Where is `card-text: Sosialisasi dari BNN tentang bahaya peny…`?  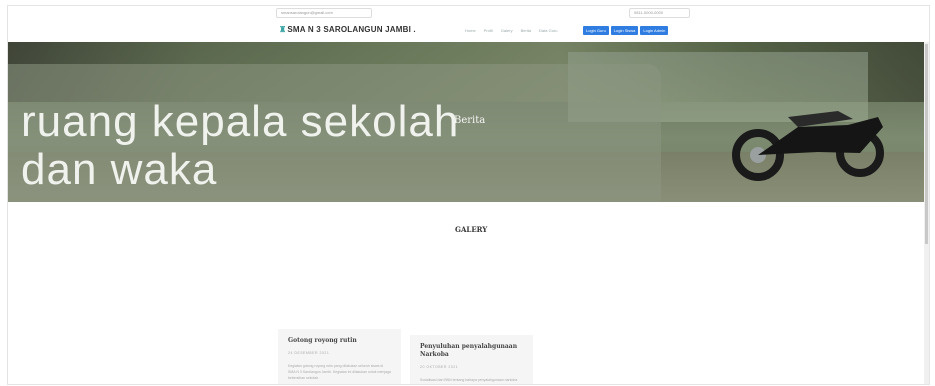 card-text: Sosialisasi dari BNN tentang bahaya peny… is located at coordinates (469, 380).